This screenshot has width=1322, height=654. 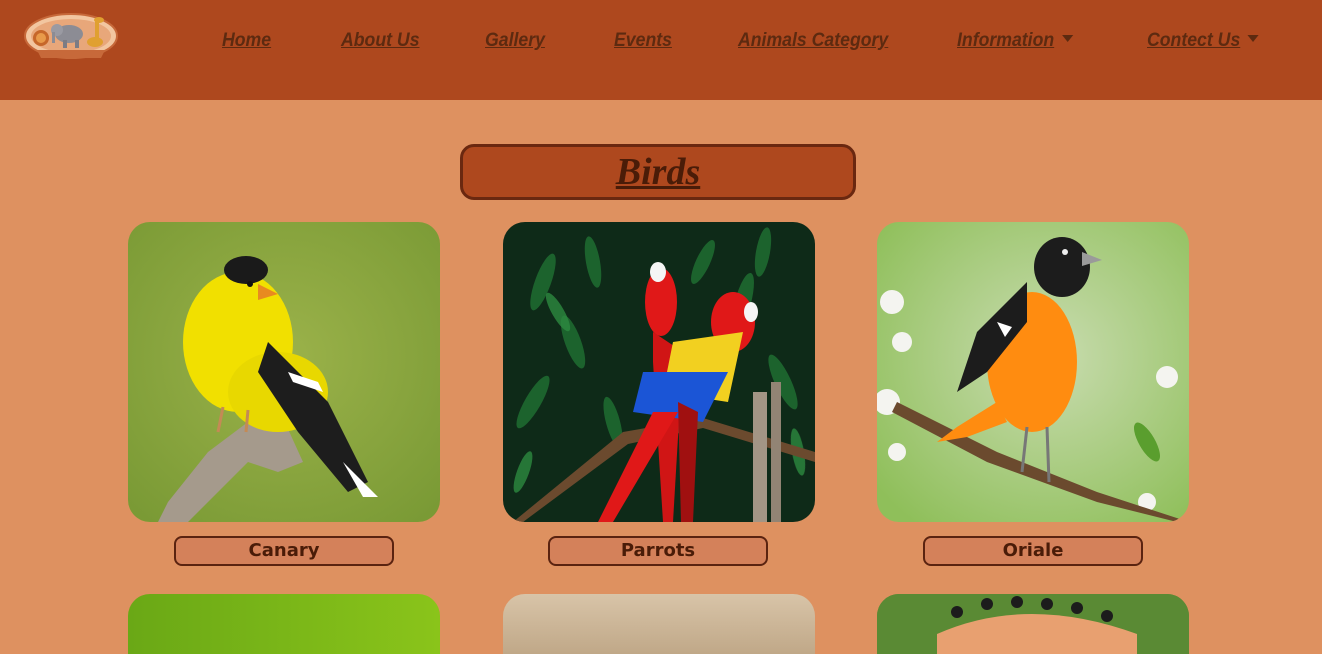 I want to click on oriole-label: Oriale, so click(x=1033, y=551).